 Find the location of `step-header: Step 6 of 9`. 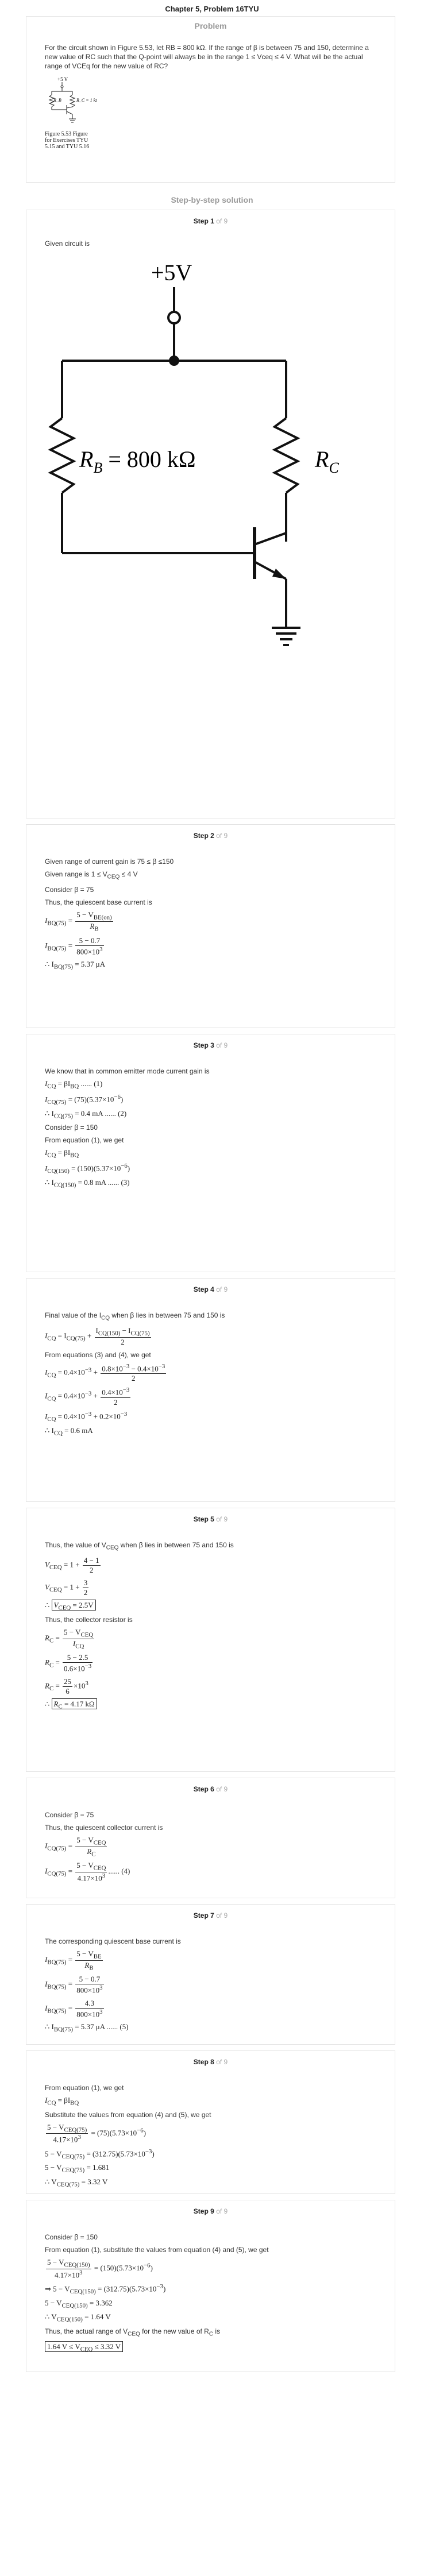

step-header: Step 6 of 9 is located at coordinates (210, 1789).